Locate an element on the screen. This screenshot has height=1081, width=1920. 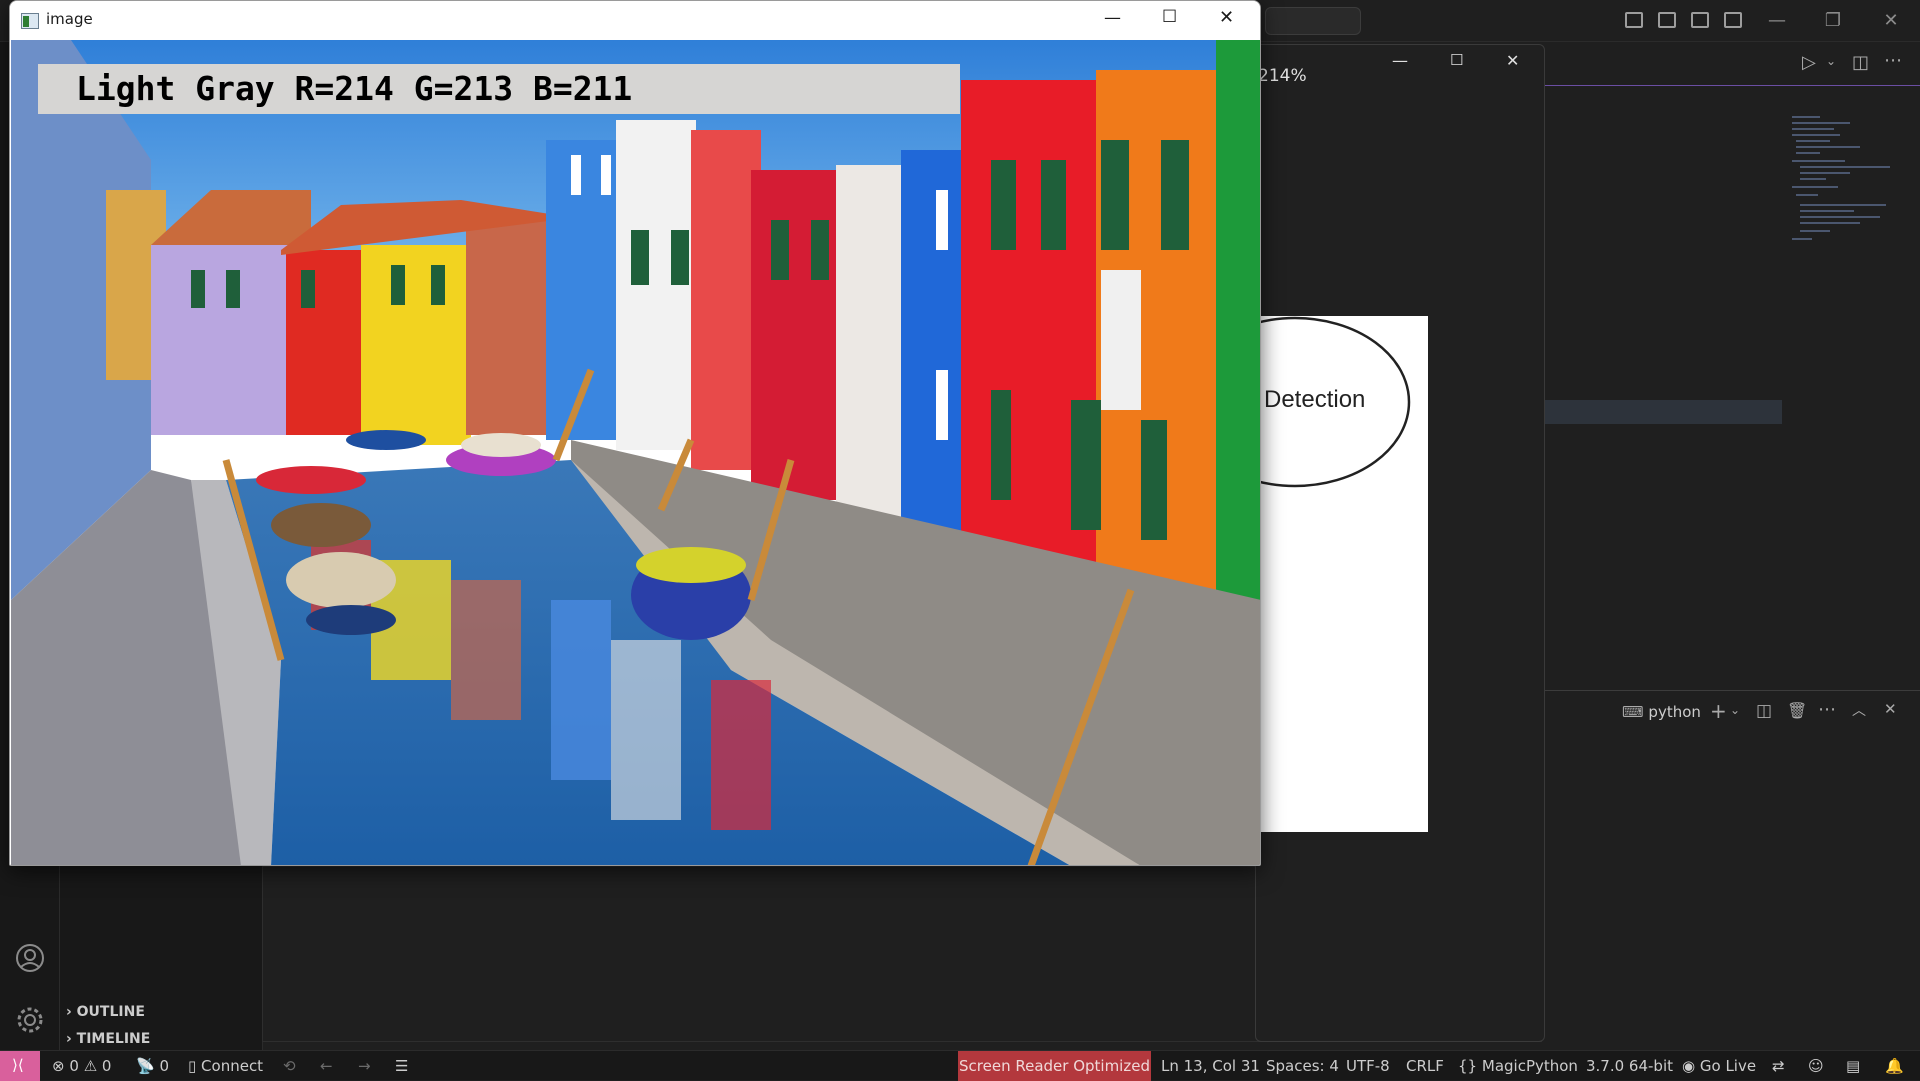
minimap-code-lines is located at coordinates (1841, 178).